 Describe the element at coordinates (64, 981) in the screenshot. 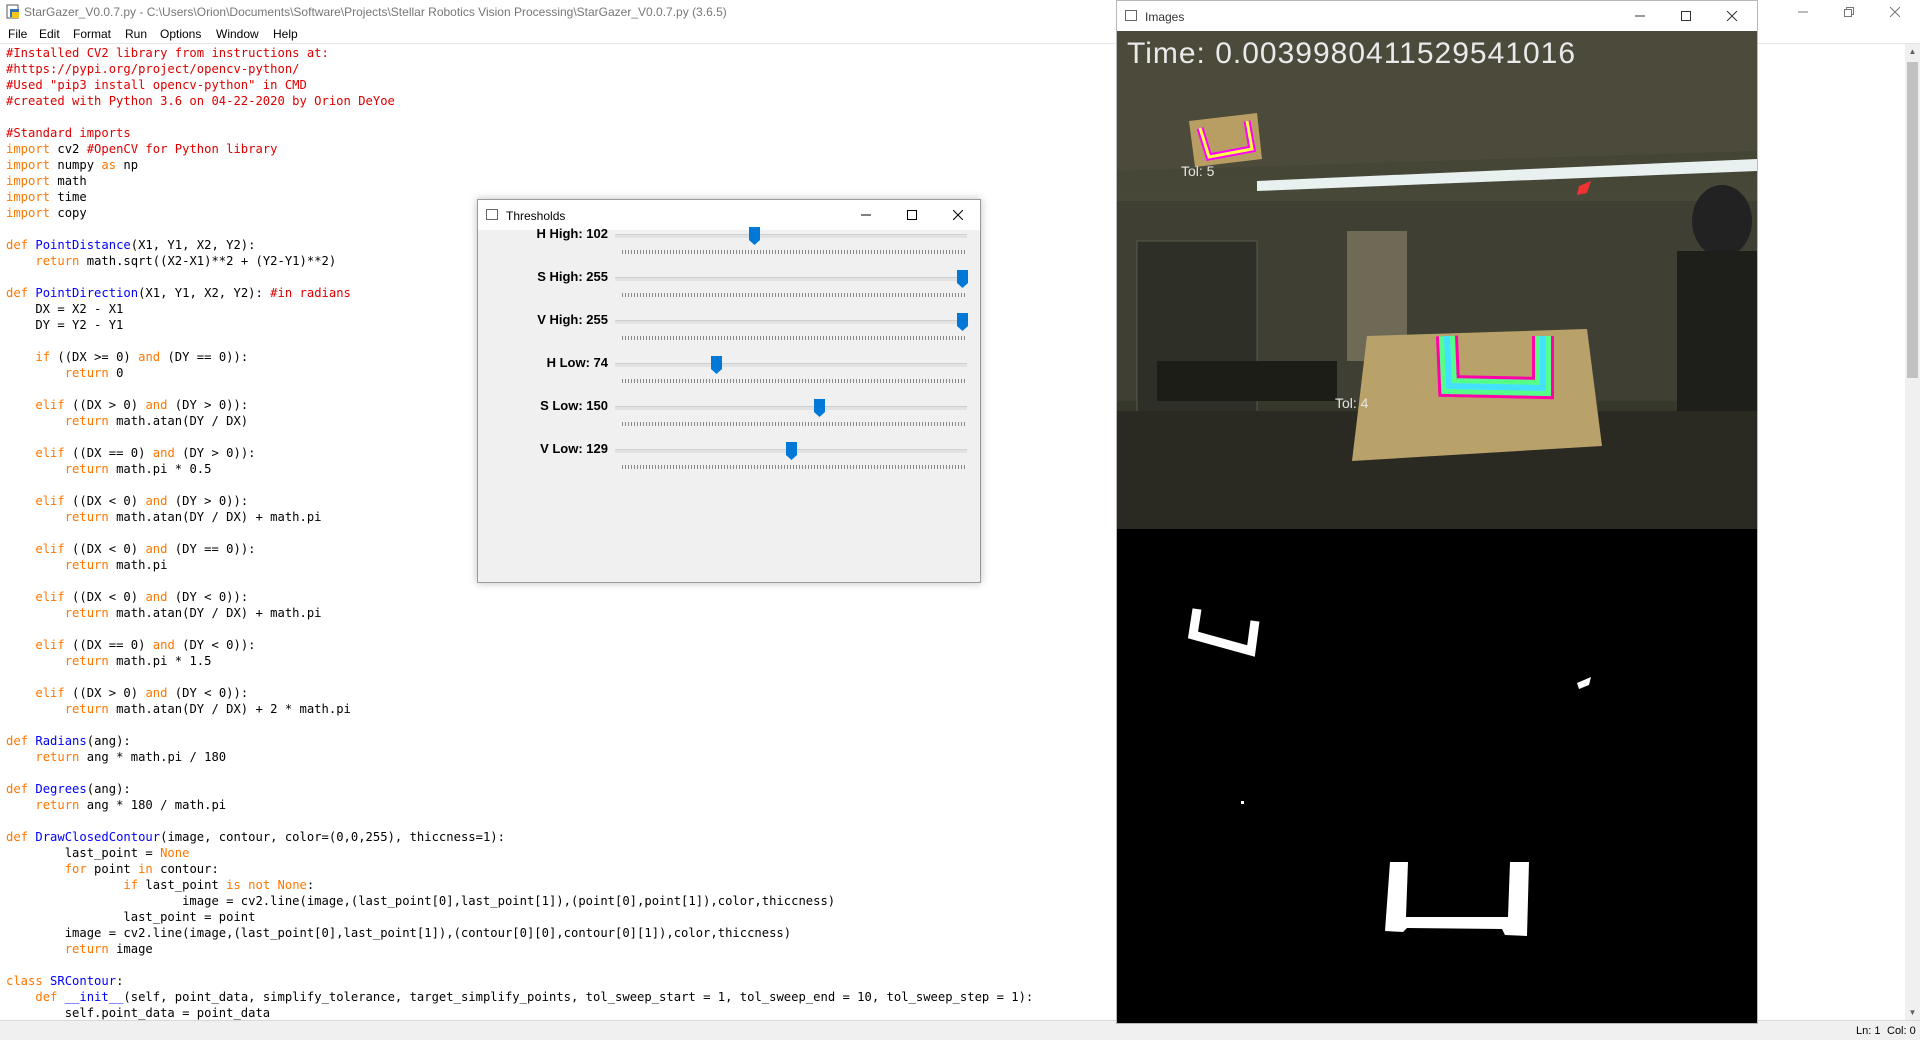

I see `code-line: class SRContour:` at that location.